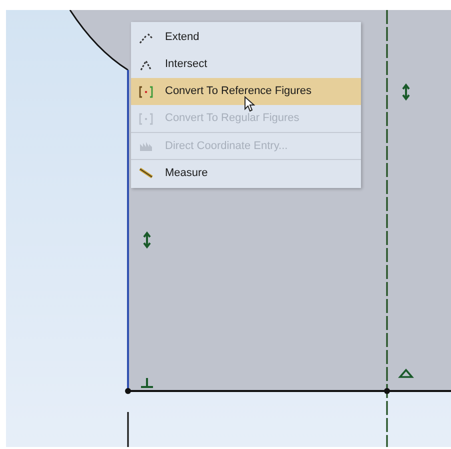  What do you see at coordinates (147, 382) in the screenshot?
I see `perpendicular-icon` at bounding box center [147, 382].